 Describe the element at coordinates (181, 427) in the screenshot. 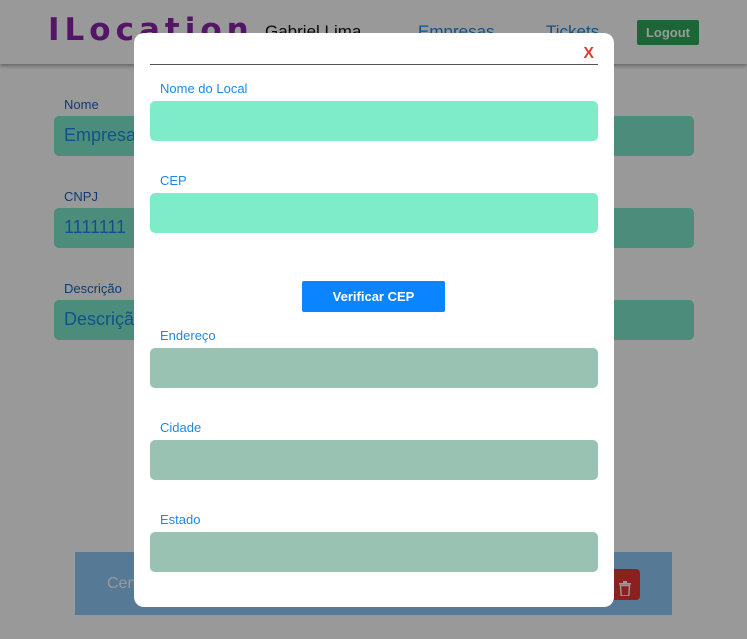

I see `cidade-label: Cidade` at that location.